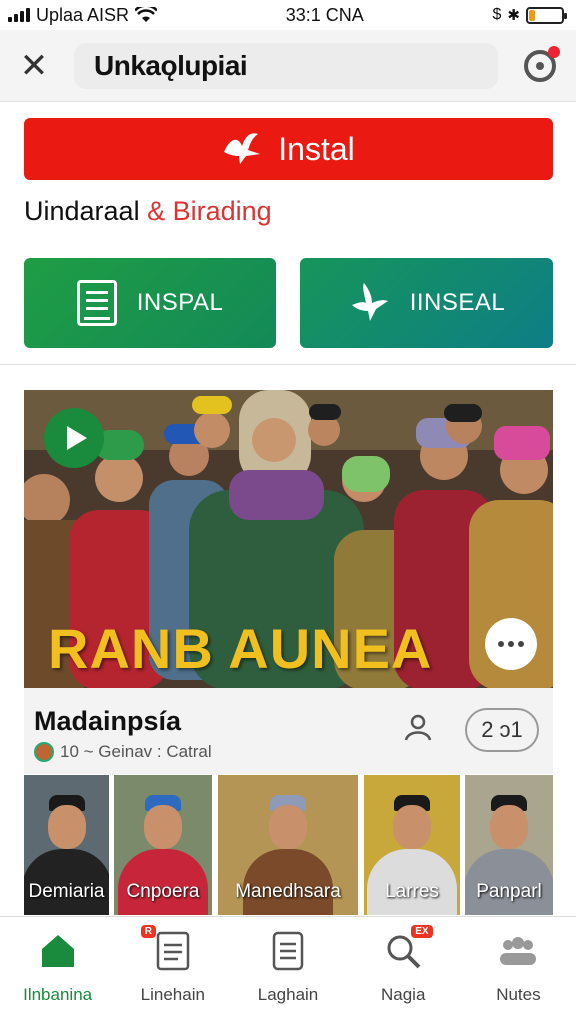  What do you see at coordinates (57, 951) in the screenshot?
I see `home-icon` at bounding box center [57, 951].